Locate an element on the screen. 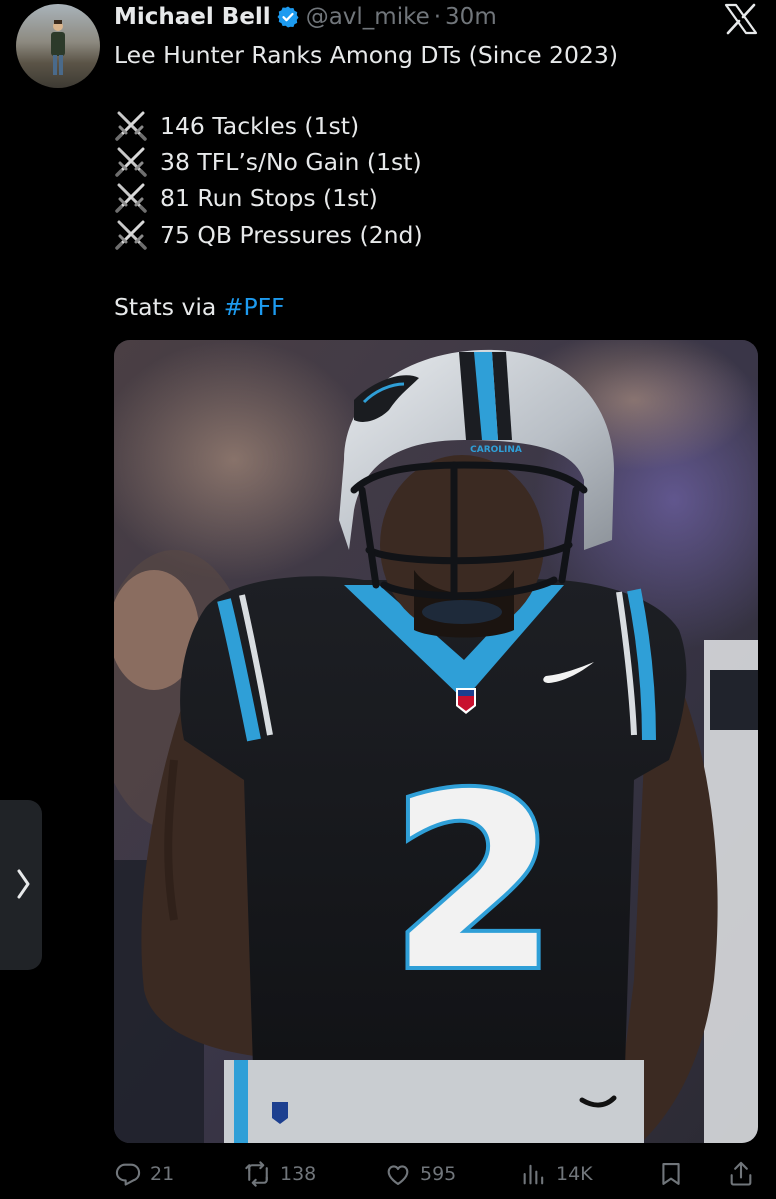 The image size is (776, 1199). views-count: 14K is located at coordinates (574, 1174).